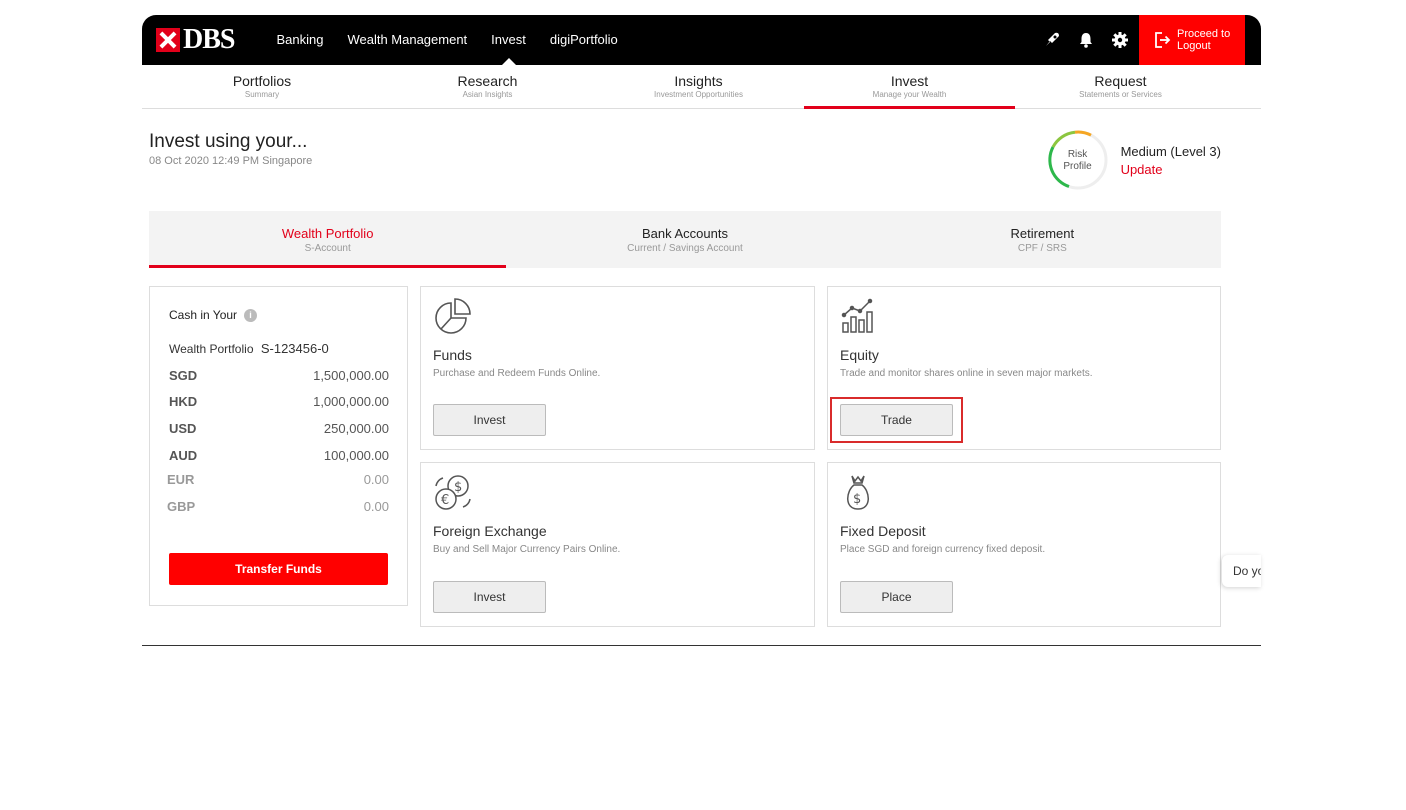 The image size is (1406, 810). I want to click on tab-title: Retirement, so click(1042, 233).